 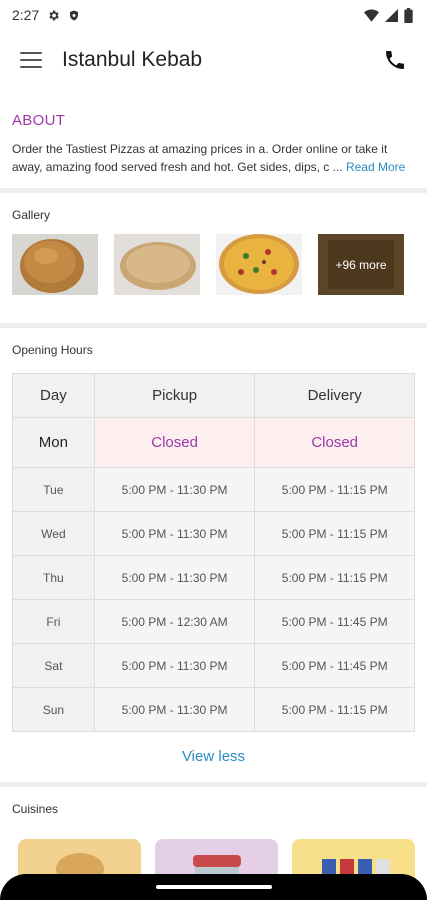 I want to click on cuisines-label: Cuisines, so click(x=35, y=809).